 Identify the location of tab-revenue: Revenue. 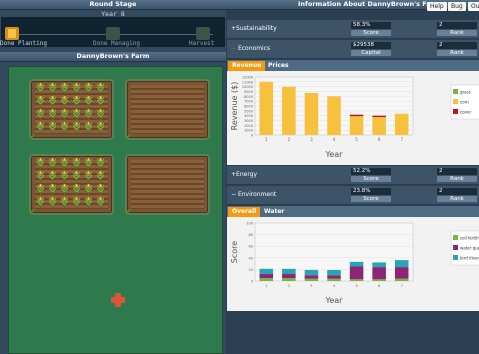
(247, 66).